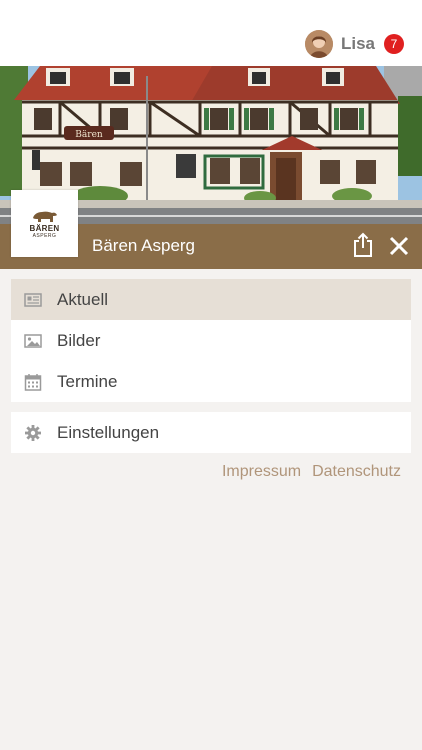 The height and width of the screenshot is (750, 422). What do you see at coordinates (363, 245) in the screenshot?
I see `share-icon` at bounding box center [363, 245].